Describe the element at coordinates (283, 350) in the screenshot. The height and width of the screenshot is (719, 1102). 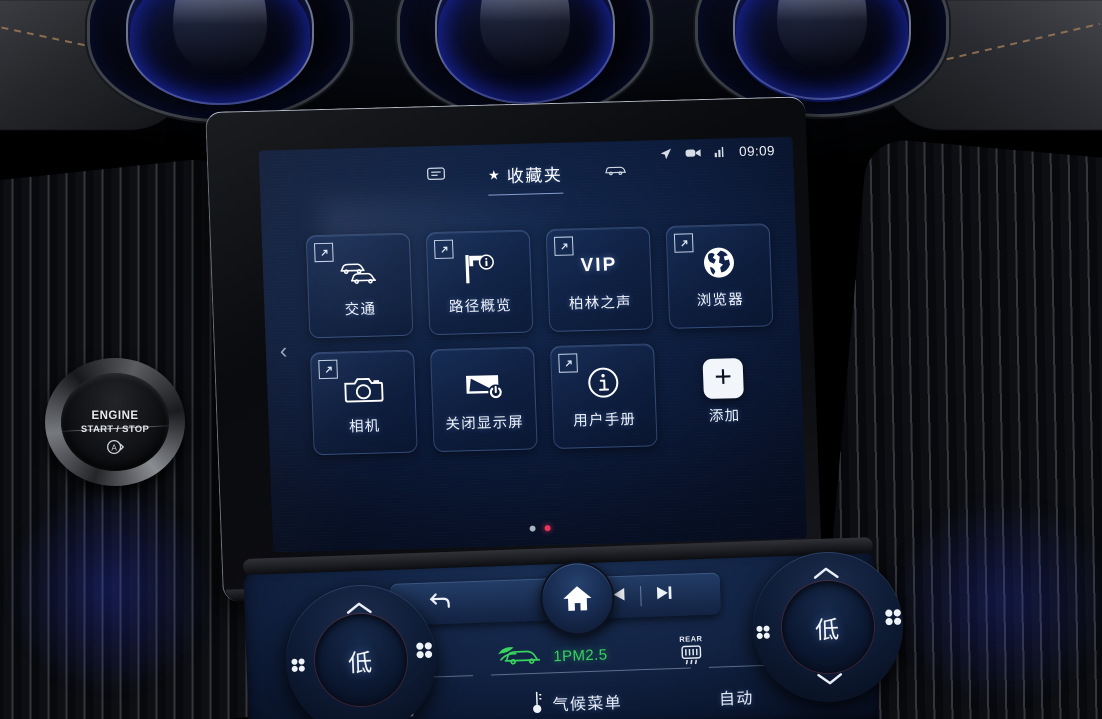
I see `previous-page-arrow: ‹` at that location.